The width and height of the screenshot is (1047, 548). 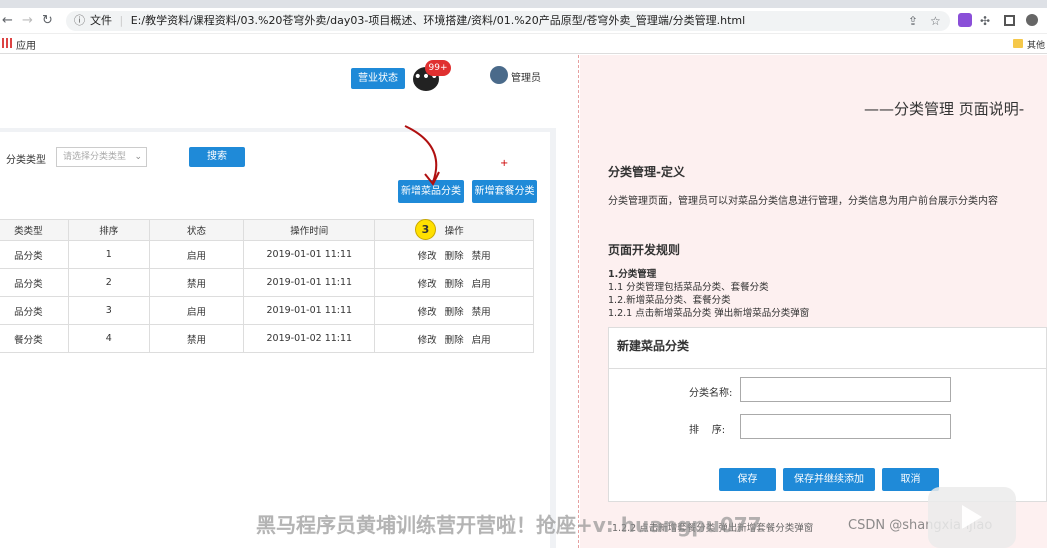 I want to click on rule-1-1: 1.1 分类管理包括菜品分类、套餐分类, so click(x=688, y=287).